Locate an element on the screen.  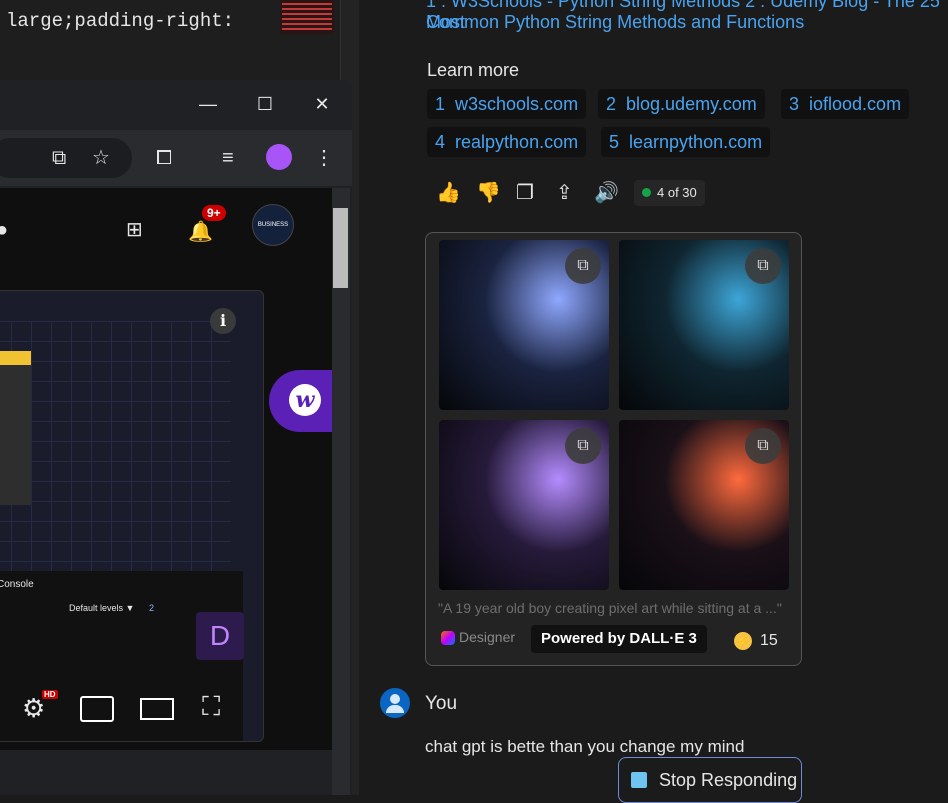
learn-more-link-5: 5 learnpython.com is located at coordinates (686, 142).